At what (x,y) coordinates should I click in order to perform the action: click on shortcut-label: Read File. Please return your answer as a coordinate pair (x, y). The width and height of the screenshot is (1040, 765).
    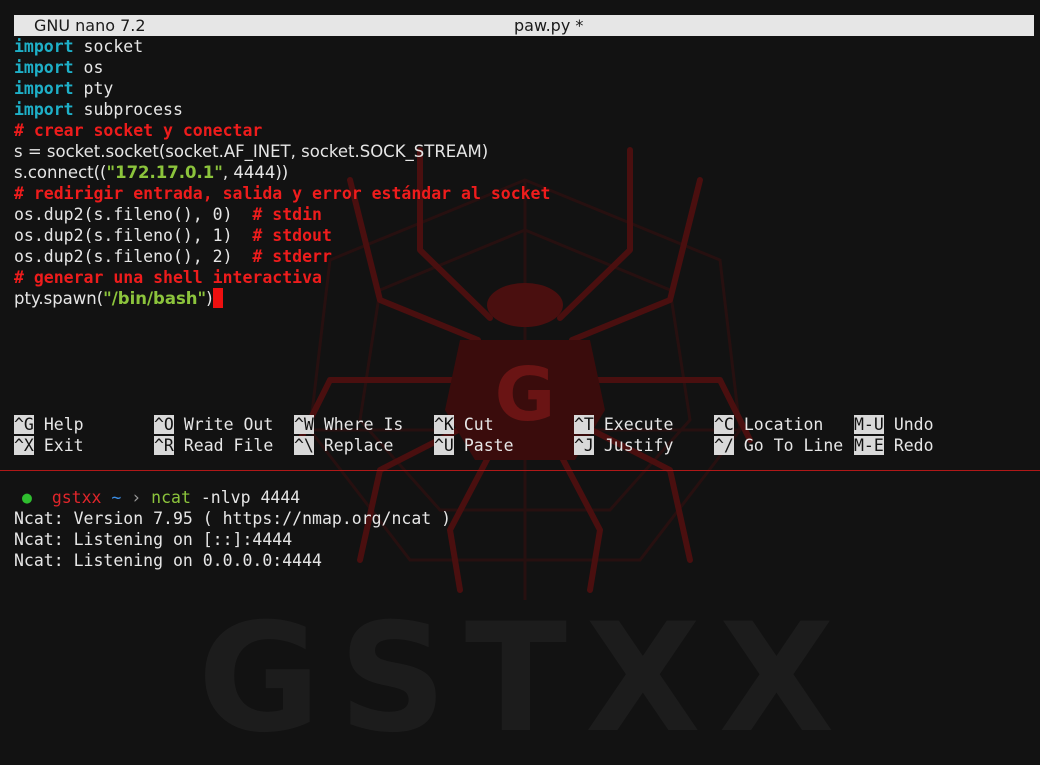
    Looking at the image, I should click on (228, 445).